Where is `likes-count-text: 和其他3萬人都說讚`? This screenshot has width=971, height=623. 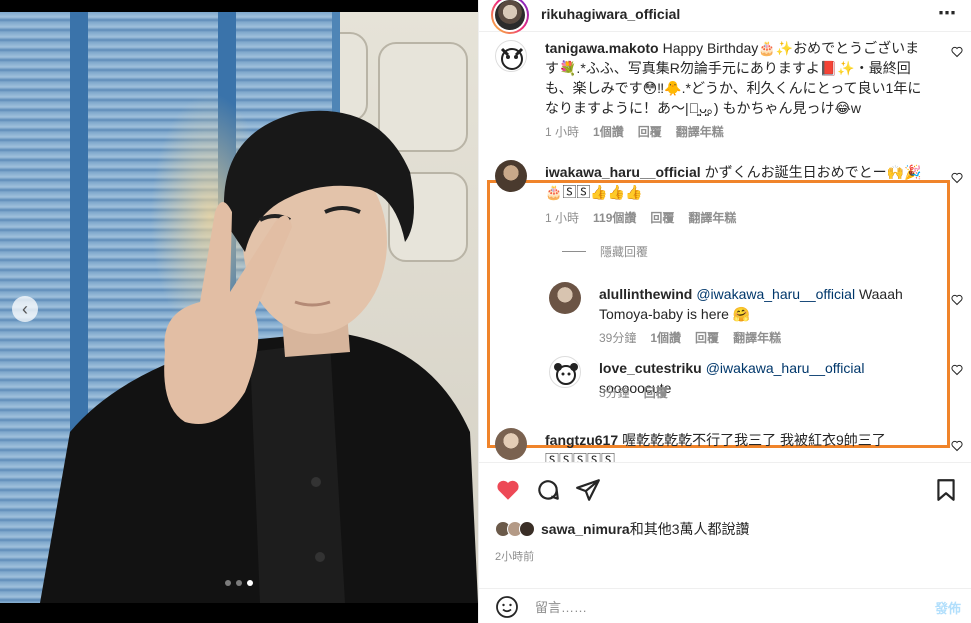
likes-count-text: 和其他3萬人都說讚 is located at coordinates (690, 529).